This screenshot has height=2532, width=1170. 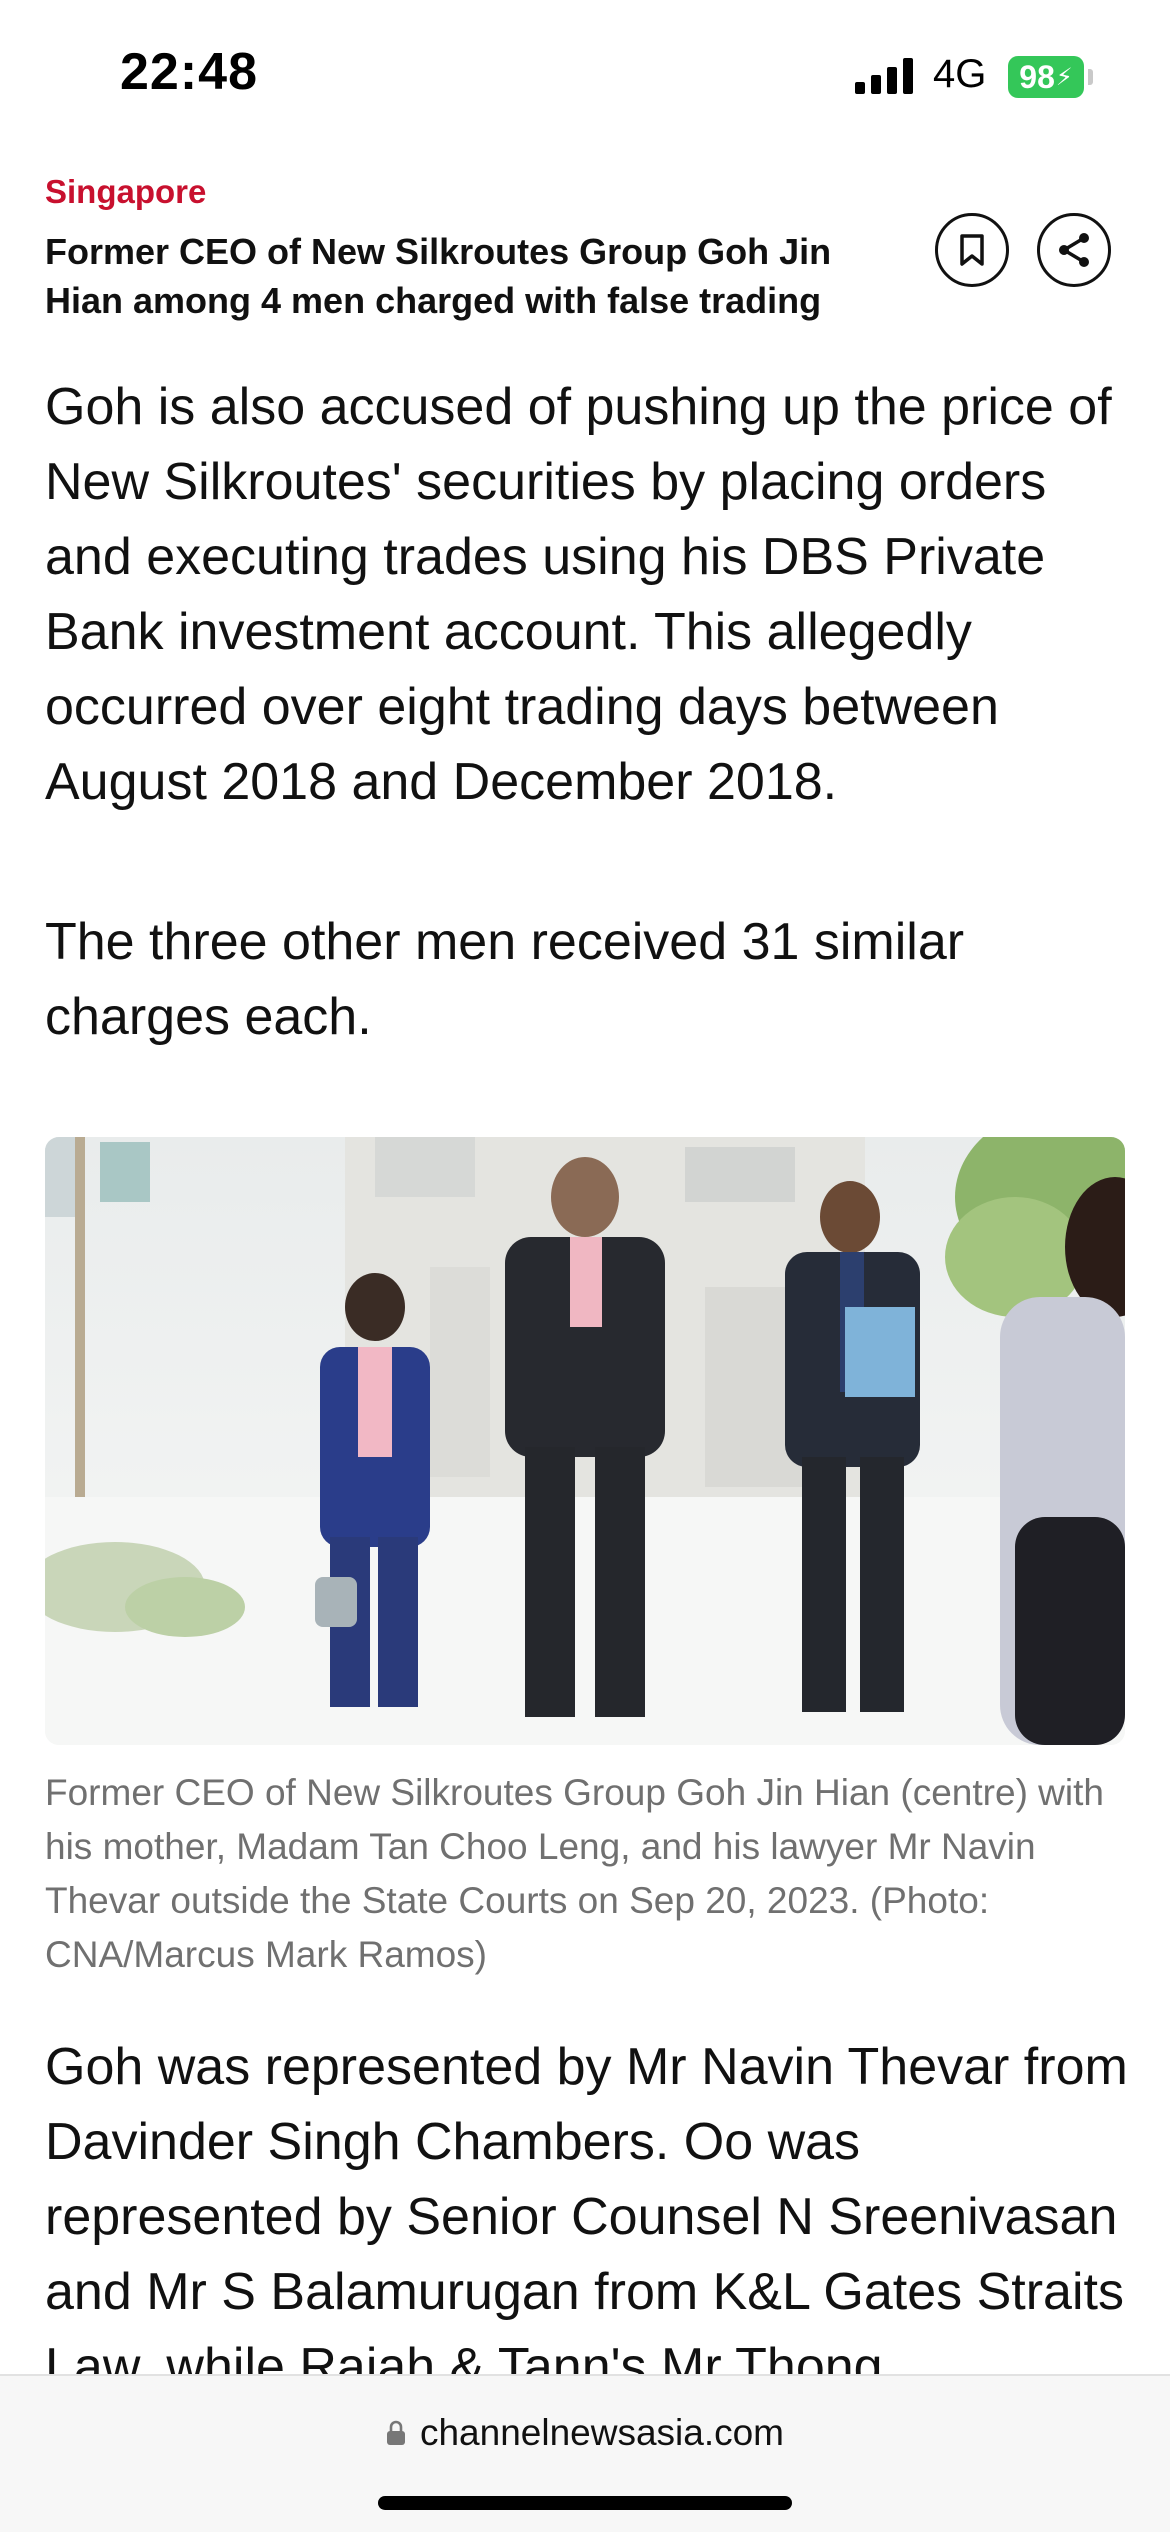 I want to click on battery-level: 98, so click(x=1037, y=76).